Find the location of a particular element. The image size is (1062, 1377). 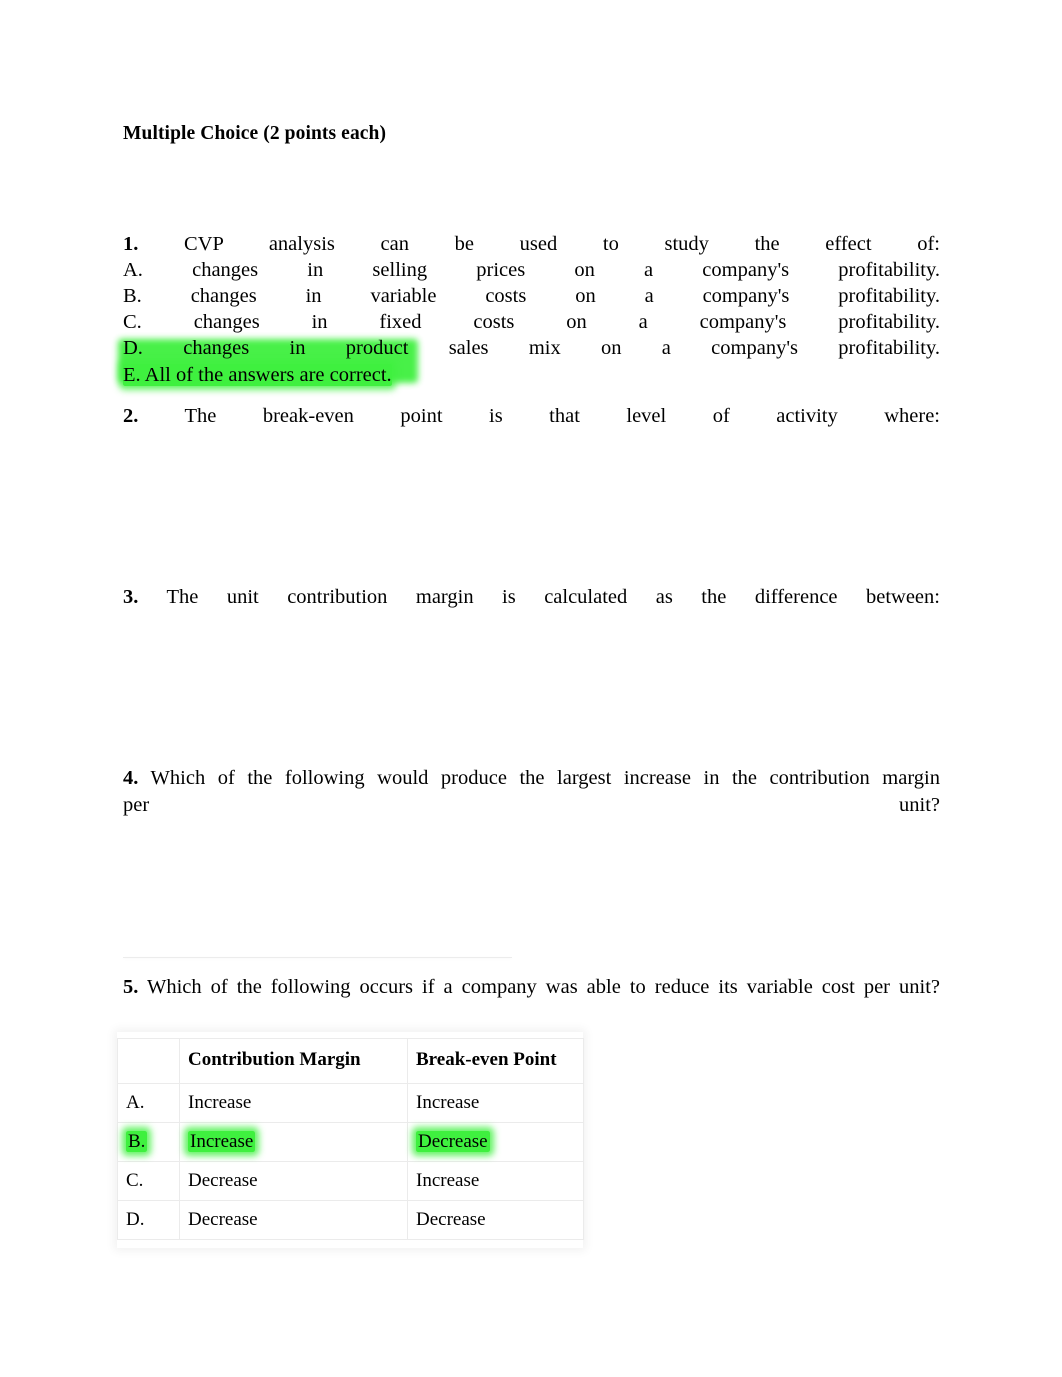

row-b-label-highlight: B. is located at coordinates (137, 1141).